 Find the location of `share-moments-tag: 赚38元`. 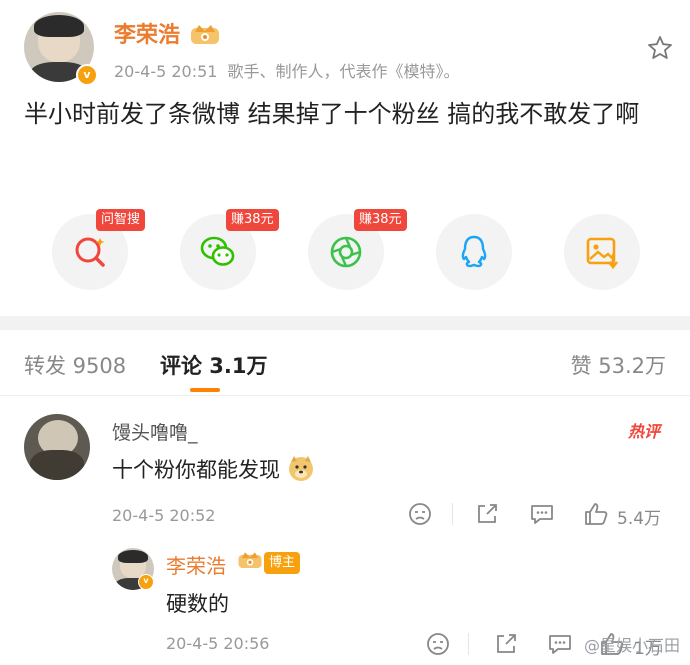

share-moments-tag: 赚38元 is located at coordinates (380, 220).